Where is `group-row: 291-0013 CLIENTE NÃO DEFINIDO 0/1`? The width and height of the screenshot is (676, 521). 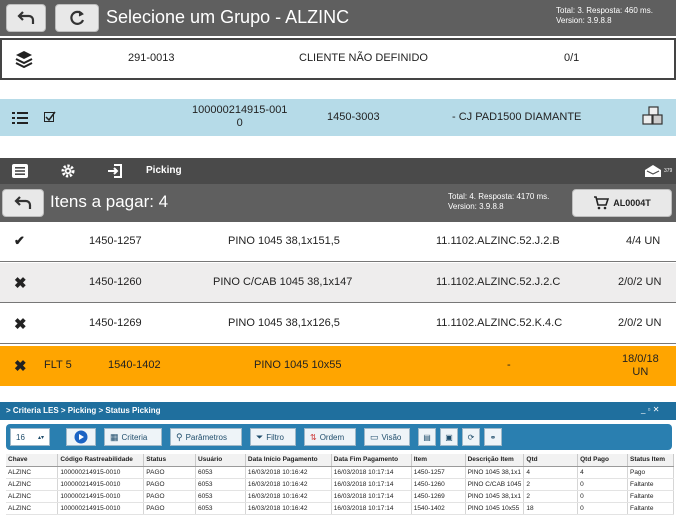 group-row: 291-0013 CLIENTE NÃO DEFINIDO 0/1 is located at coordinates (338, 59).